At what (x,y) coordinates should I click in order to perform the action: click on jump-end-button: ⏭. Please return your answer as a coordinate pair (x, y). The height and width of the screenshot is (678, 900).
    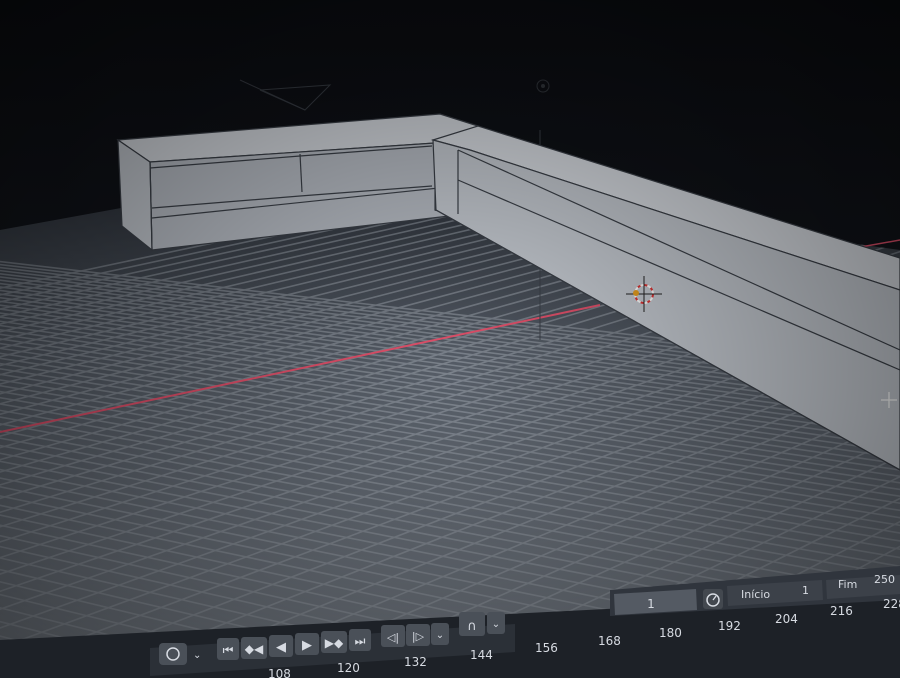
    Looking at the image, I should click on (360, 640).